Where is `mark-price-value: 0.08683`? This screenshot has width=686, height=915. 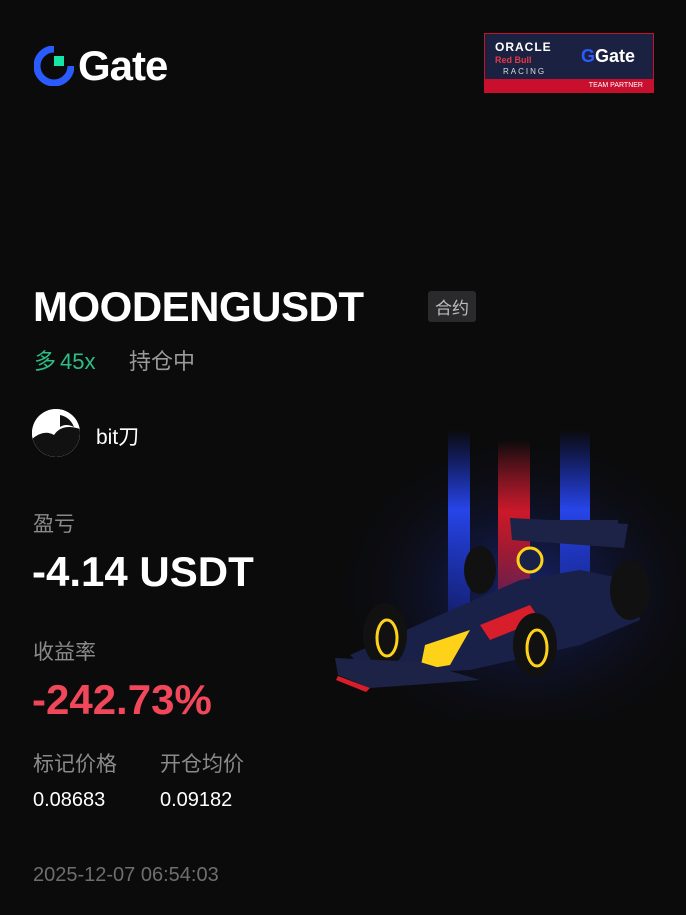 mark-price-value: 0.08683 is located at coordinates (69, 800).